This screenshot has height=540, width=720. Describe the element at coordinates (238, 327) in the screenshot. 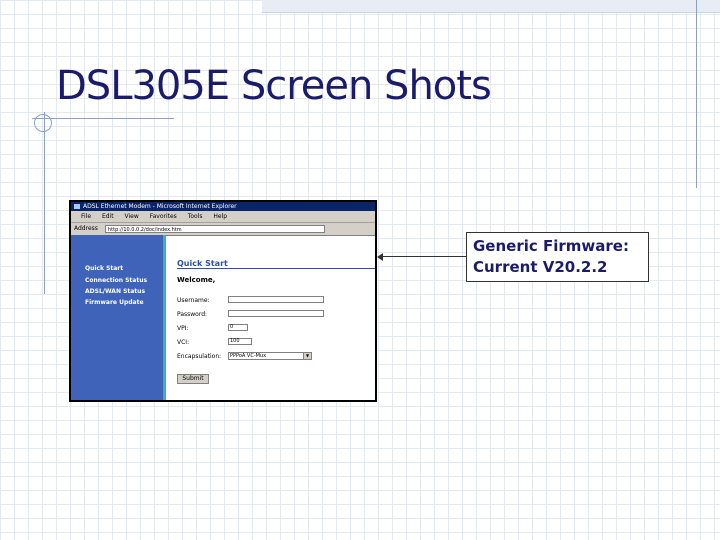

I see `vpi-input: 0` at that location.